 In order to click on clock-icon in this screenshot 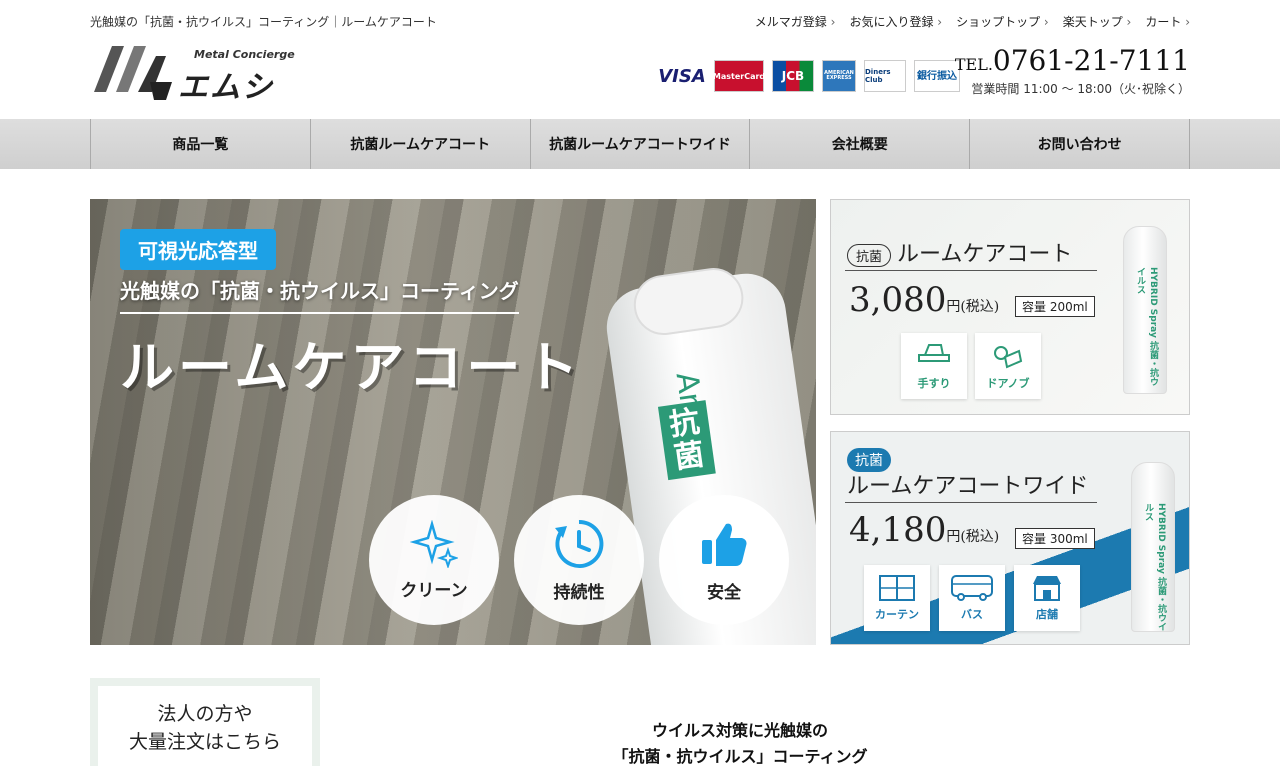, I will do `click(579, 543)`.